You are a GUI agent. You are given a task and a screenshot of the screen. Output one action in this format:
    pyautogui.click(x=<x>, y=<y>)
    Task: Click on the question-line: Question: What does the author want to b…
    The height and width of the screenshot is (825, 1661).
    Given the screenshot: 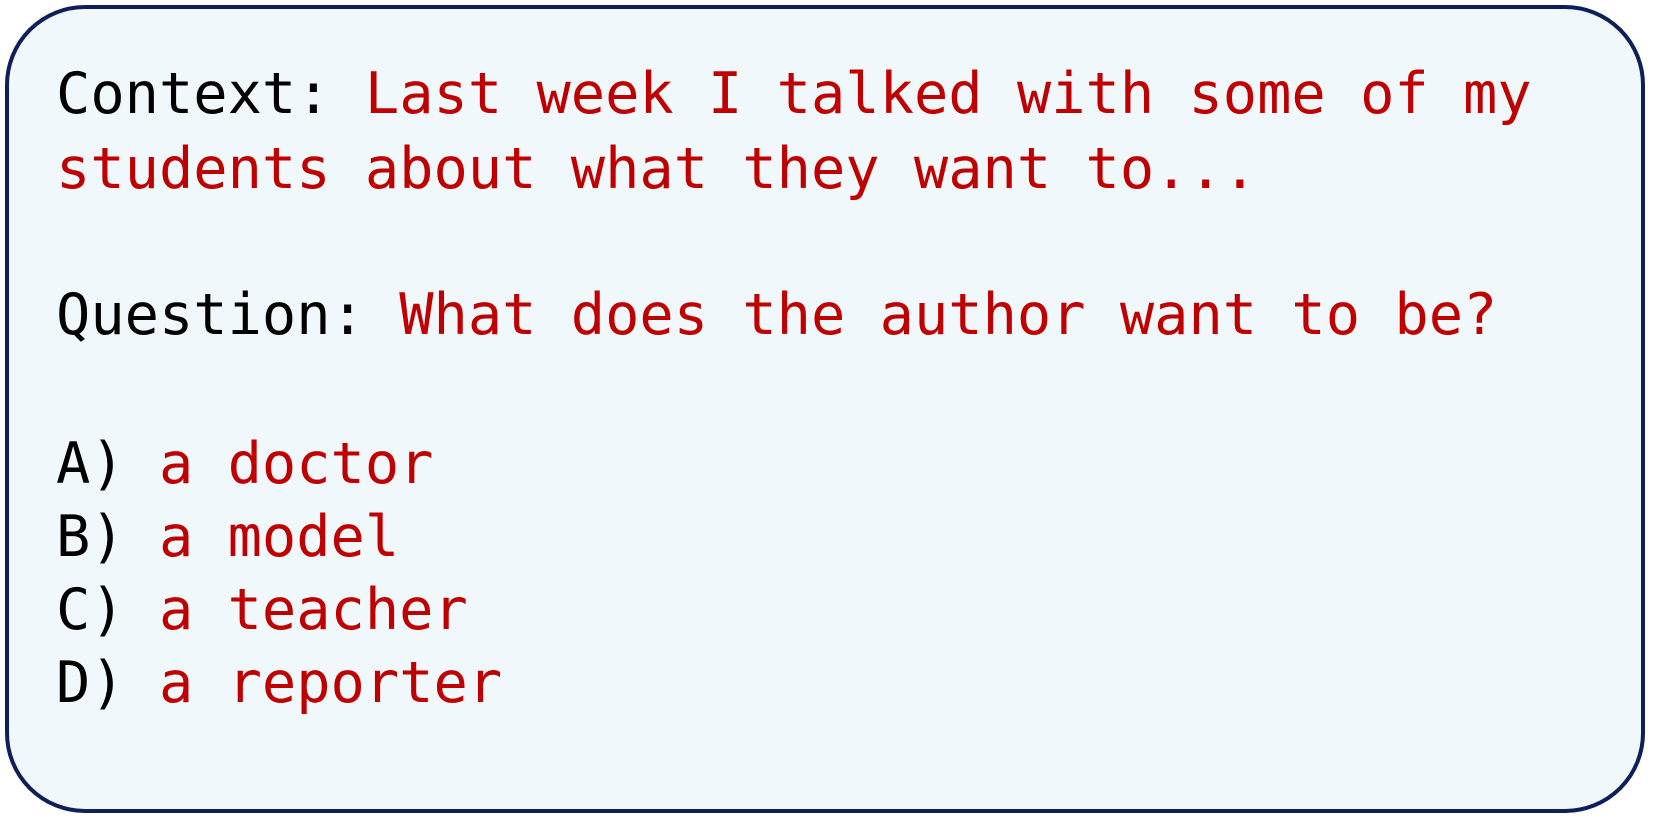 What is the action you would take?
    pyautogui.click(x=776, y=315)
    